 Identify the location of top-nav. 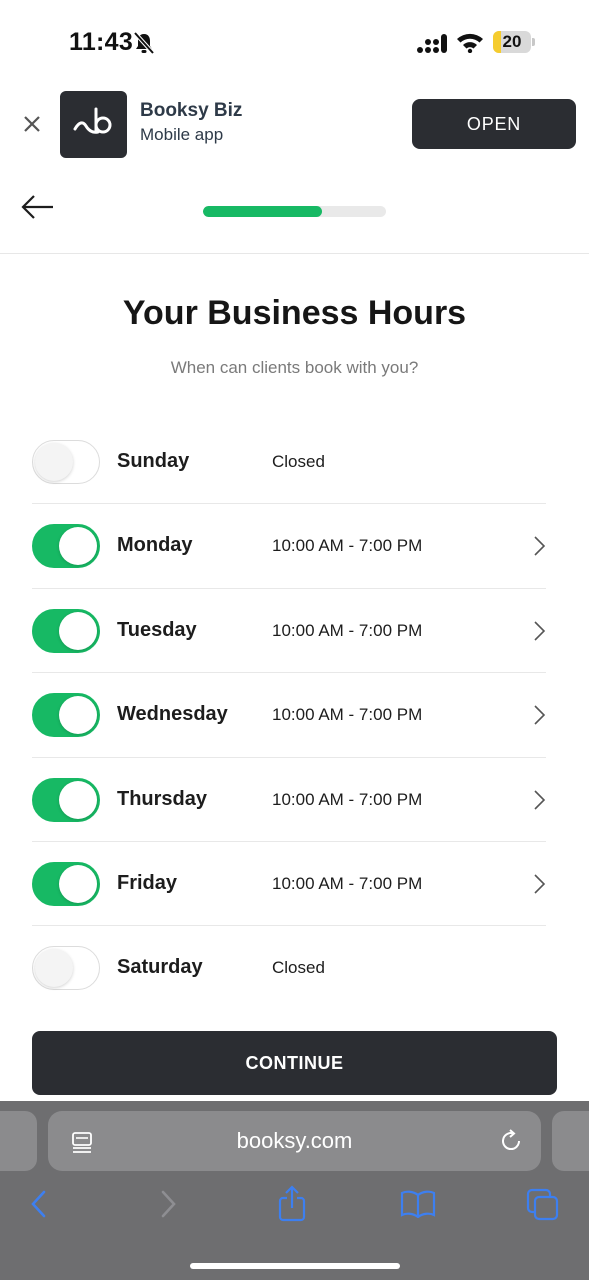
(294, 210).